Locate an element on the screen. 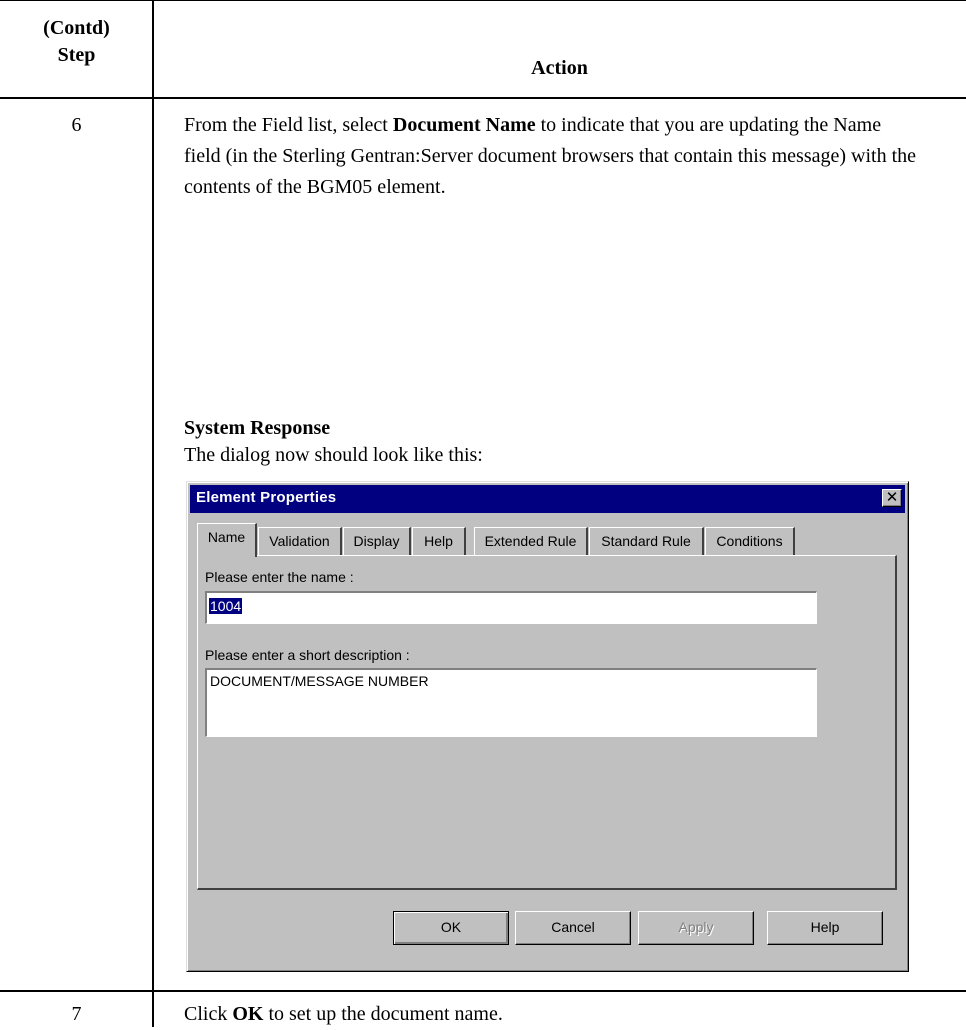 The height and width of the screenshot is (1030, 966). step-7-bold-term: OK is located at coordinates (248, 1014).